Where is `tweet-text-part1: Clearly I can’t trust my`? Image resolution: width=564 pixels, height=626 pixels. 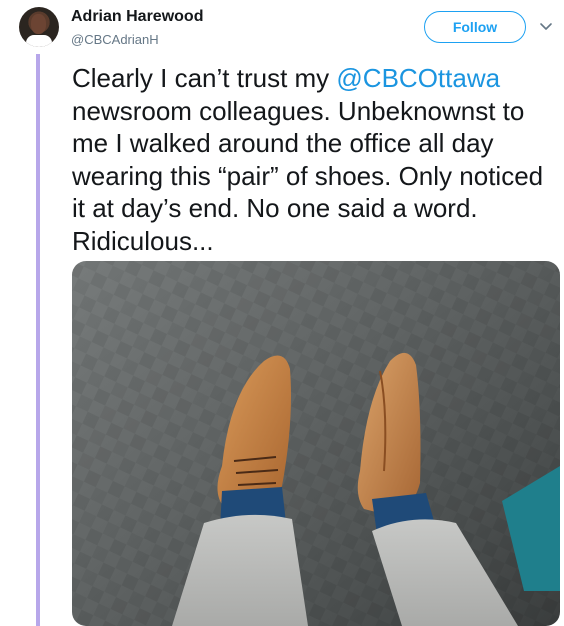 tweet-text-part1: Clearly I can’t trust my is located at coordinates (204, 78).